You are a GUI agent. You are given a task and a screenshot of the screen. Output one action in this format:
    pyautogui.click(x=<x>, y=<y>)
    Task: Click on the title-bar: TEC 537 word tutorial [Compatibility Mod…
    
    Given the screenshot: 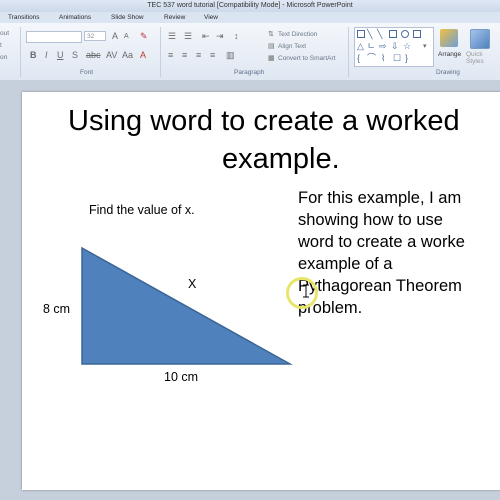 What is the action you would take?
    pyautogui.click(x=250, y=6)
    